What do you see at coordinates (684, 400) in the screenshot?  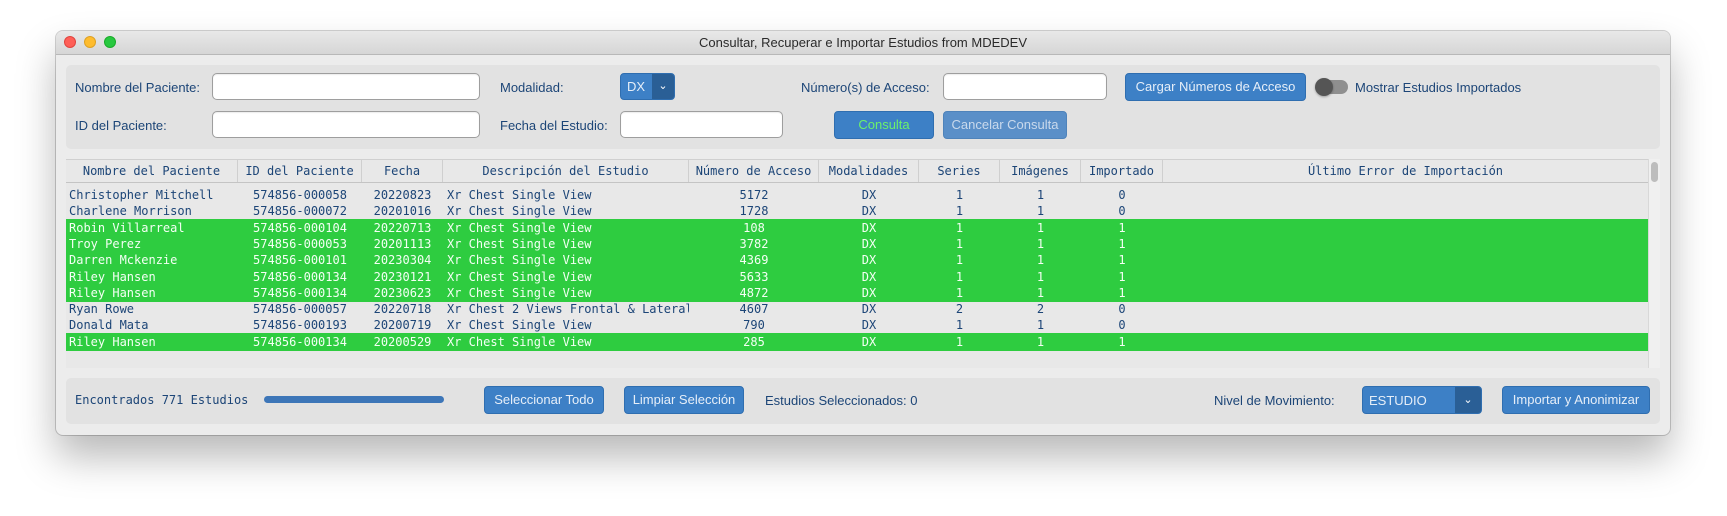 I see `clear-selection-button: Limpiar Selección` at bounding box center [684, 400].